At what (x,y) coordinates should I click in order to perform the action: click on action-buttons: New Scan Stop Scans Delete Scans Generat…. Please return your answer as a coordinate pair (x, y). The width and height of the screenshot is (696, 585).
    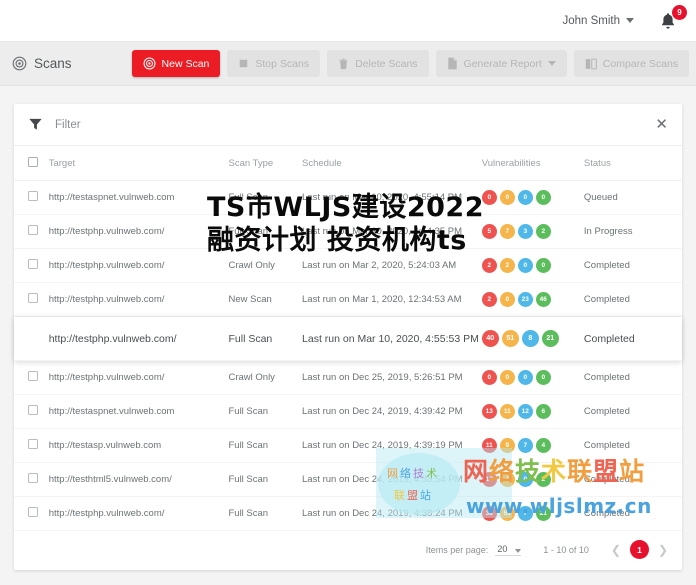
    Looking at the image, I should click on (410, 63).